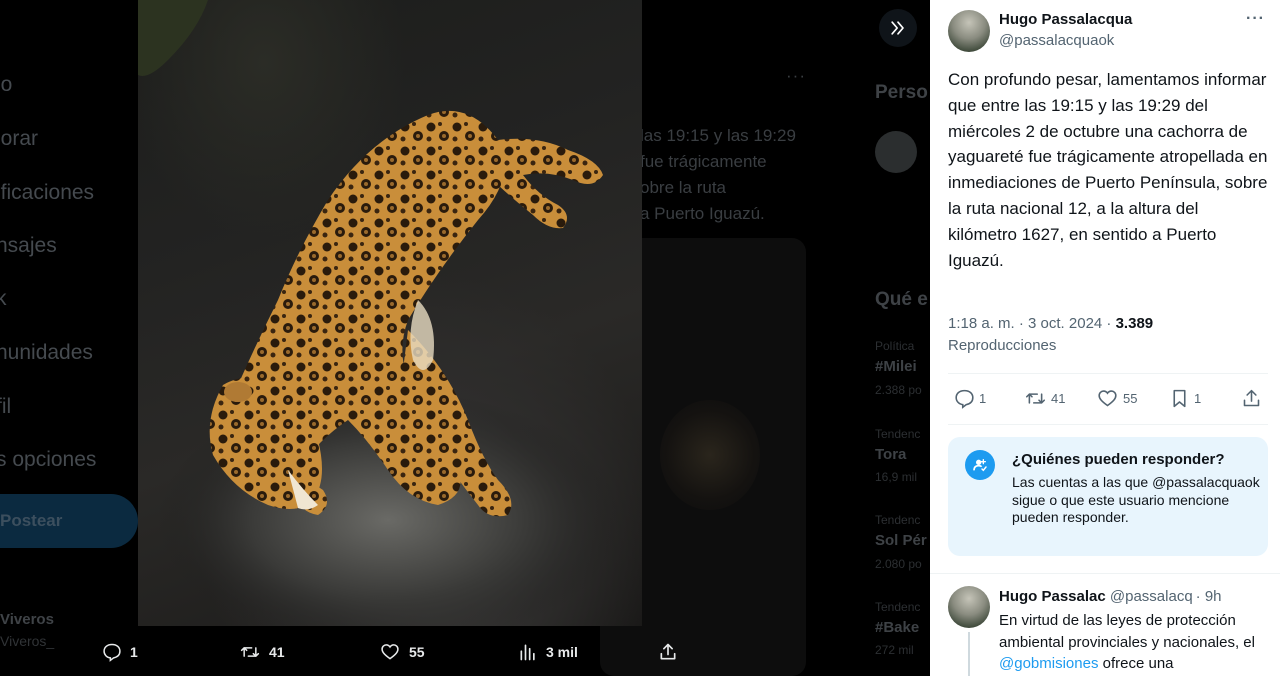  Describe the element at coordinates (983, 398) in the screenshot. I see `reply-count: 1` at that location.